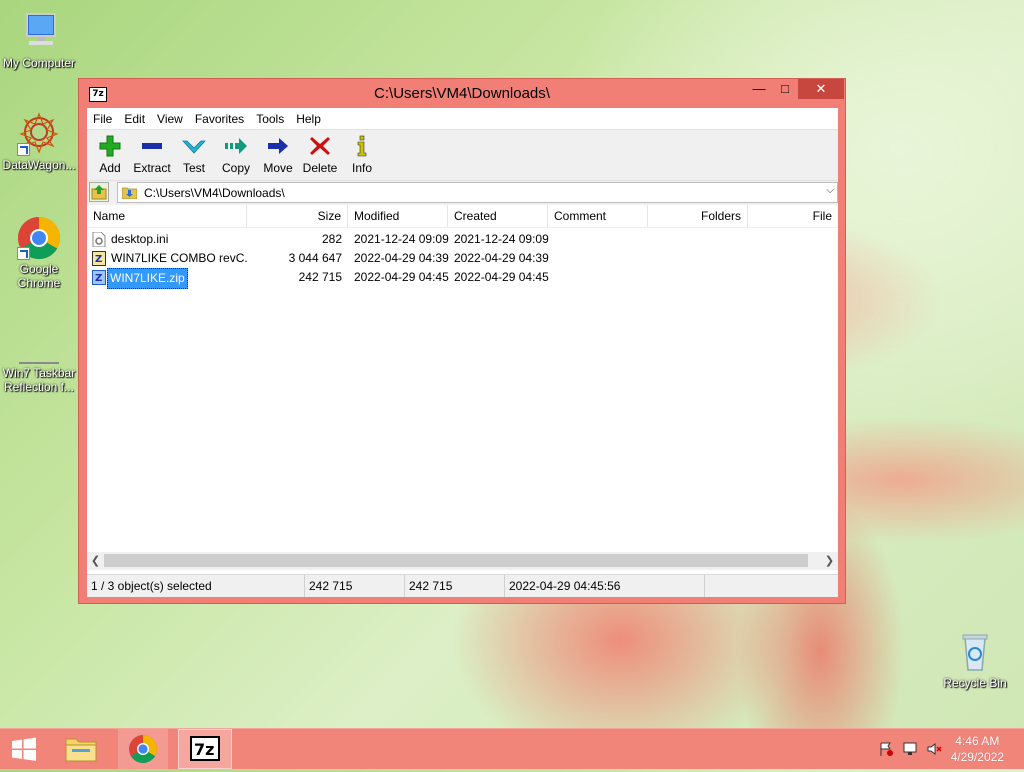  I want to click on clock-date: 4/29/2022, so click(977, 757).